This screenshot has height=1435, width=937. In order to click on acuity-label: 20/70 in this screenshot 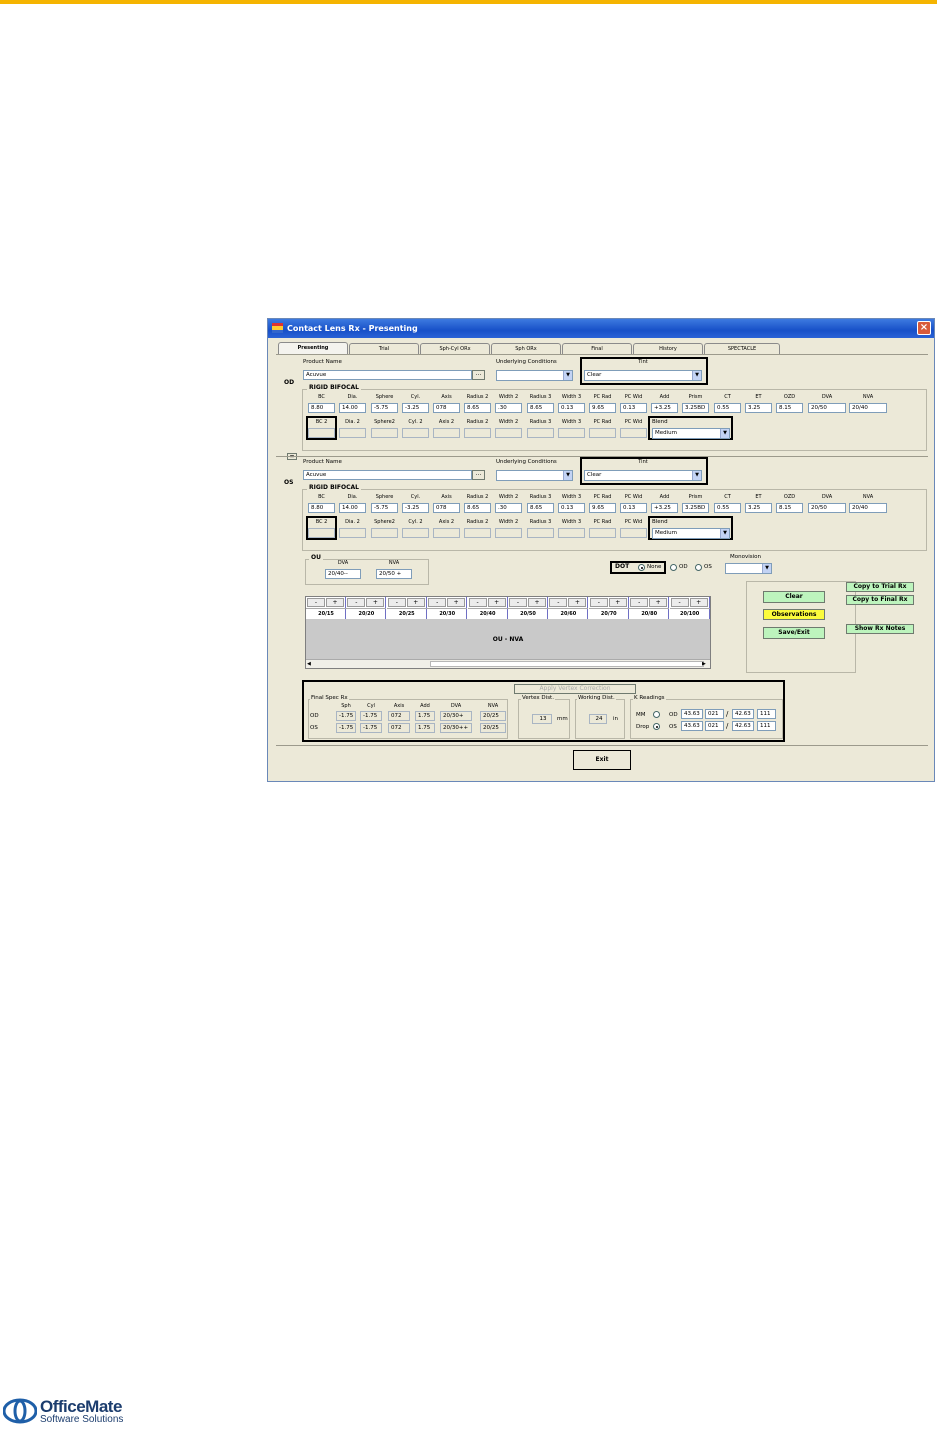, I will do `click(608, 613)`.